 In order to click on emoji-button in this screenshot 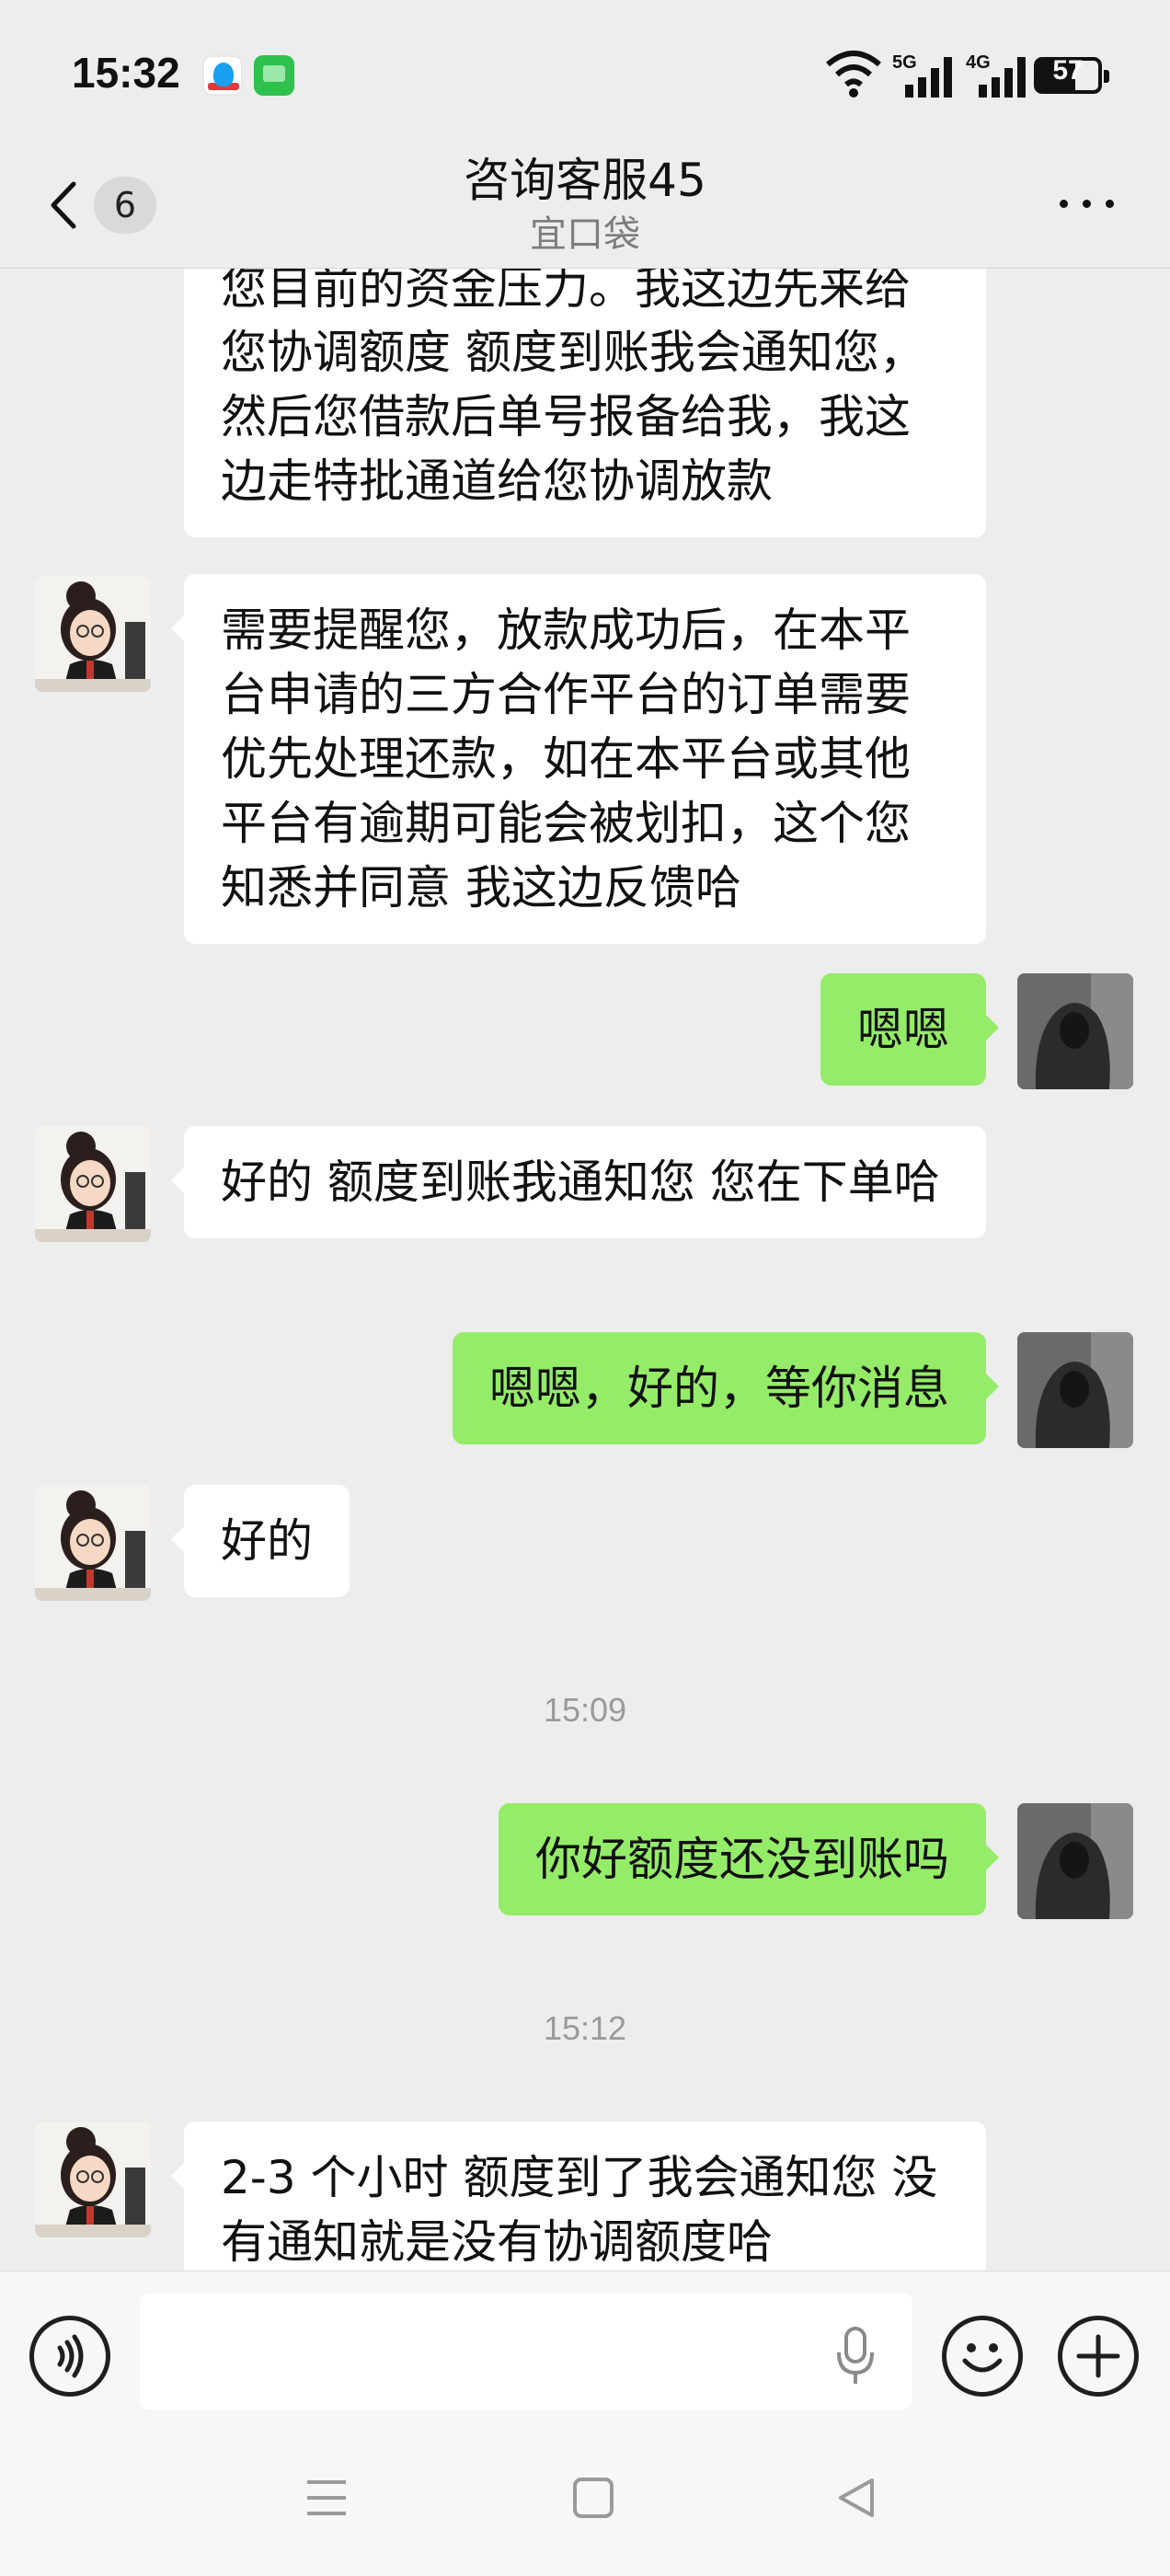, I will do `click(982, 2356)`.